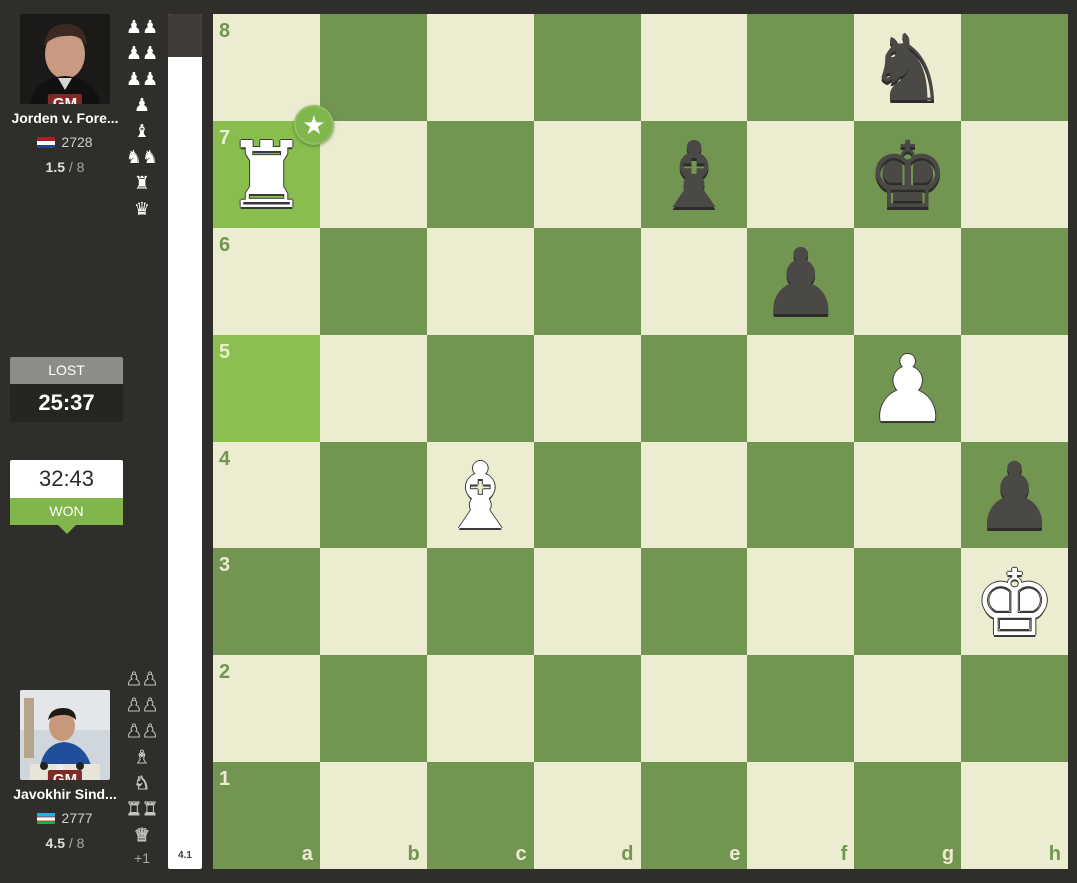 This screenshot has width=1077, height=883. Describe the element at coordinates (694, 709) in the screenshot. I see `square-e2` at that location.